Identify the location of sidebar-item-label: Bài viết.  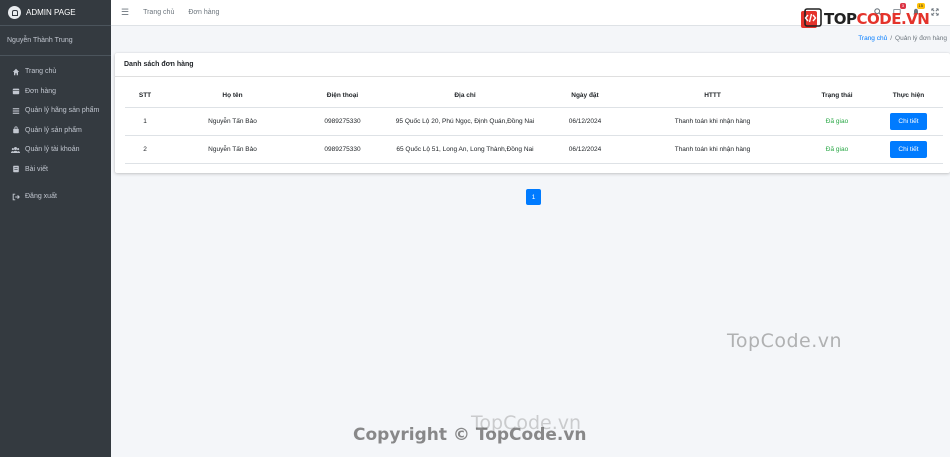
(36, 169).